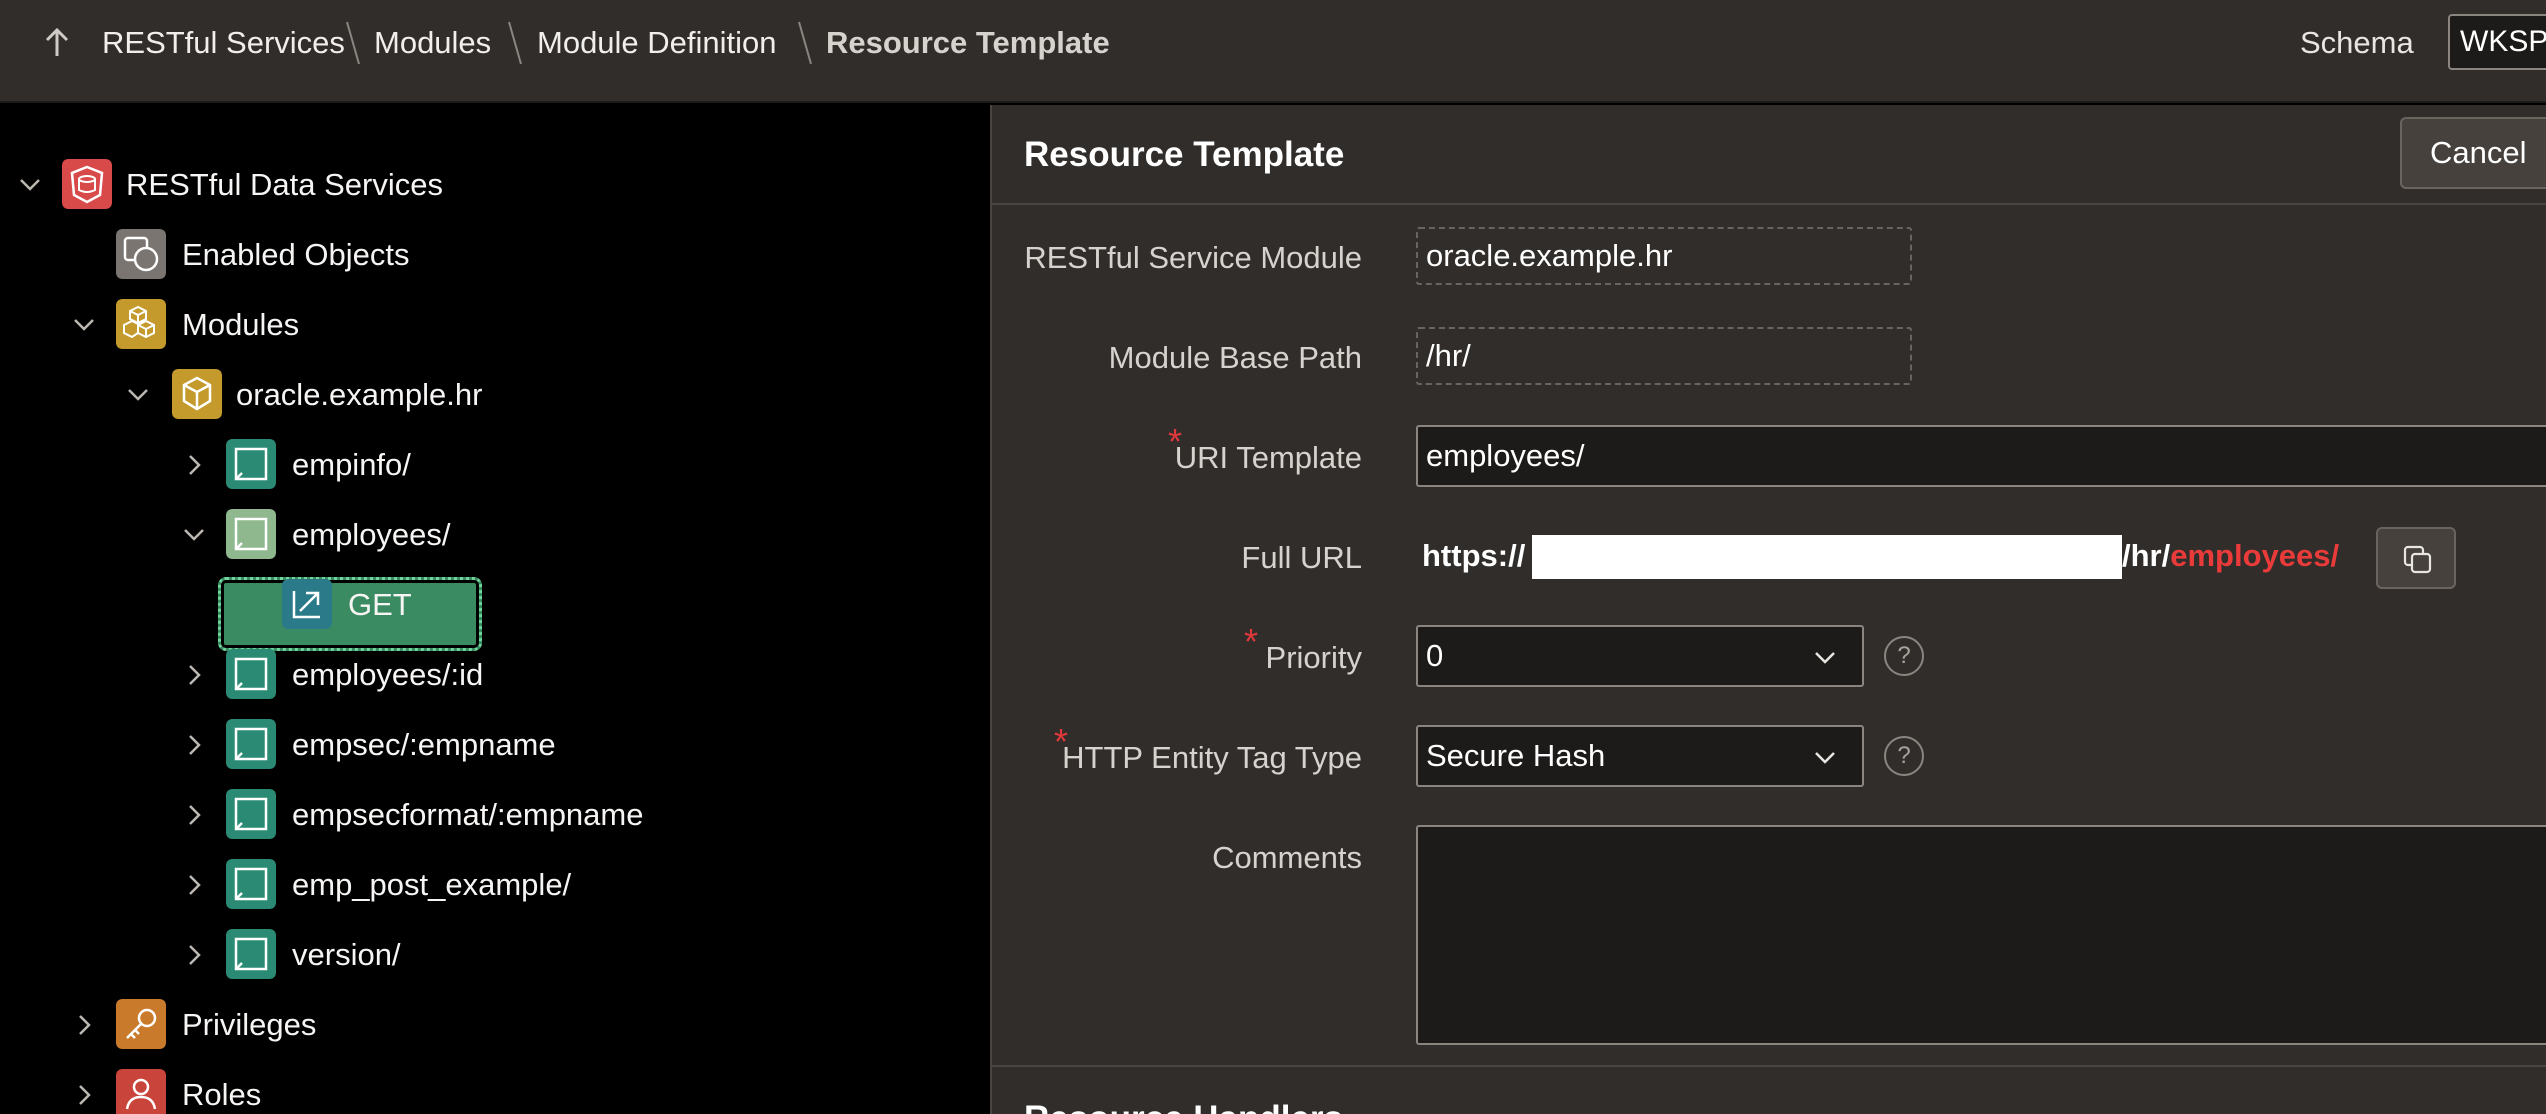 The width and height of the screenshot is (2546, 1114). What do you see at coordinates (1268, 457) in the screenshot?
I see `uri-template-label: URI Template` at bounding box center [1268, 457].